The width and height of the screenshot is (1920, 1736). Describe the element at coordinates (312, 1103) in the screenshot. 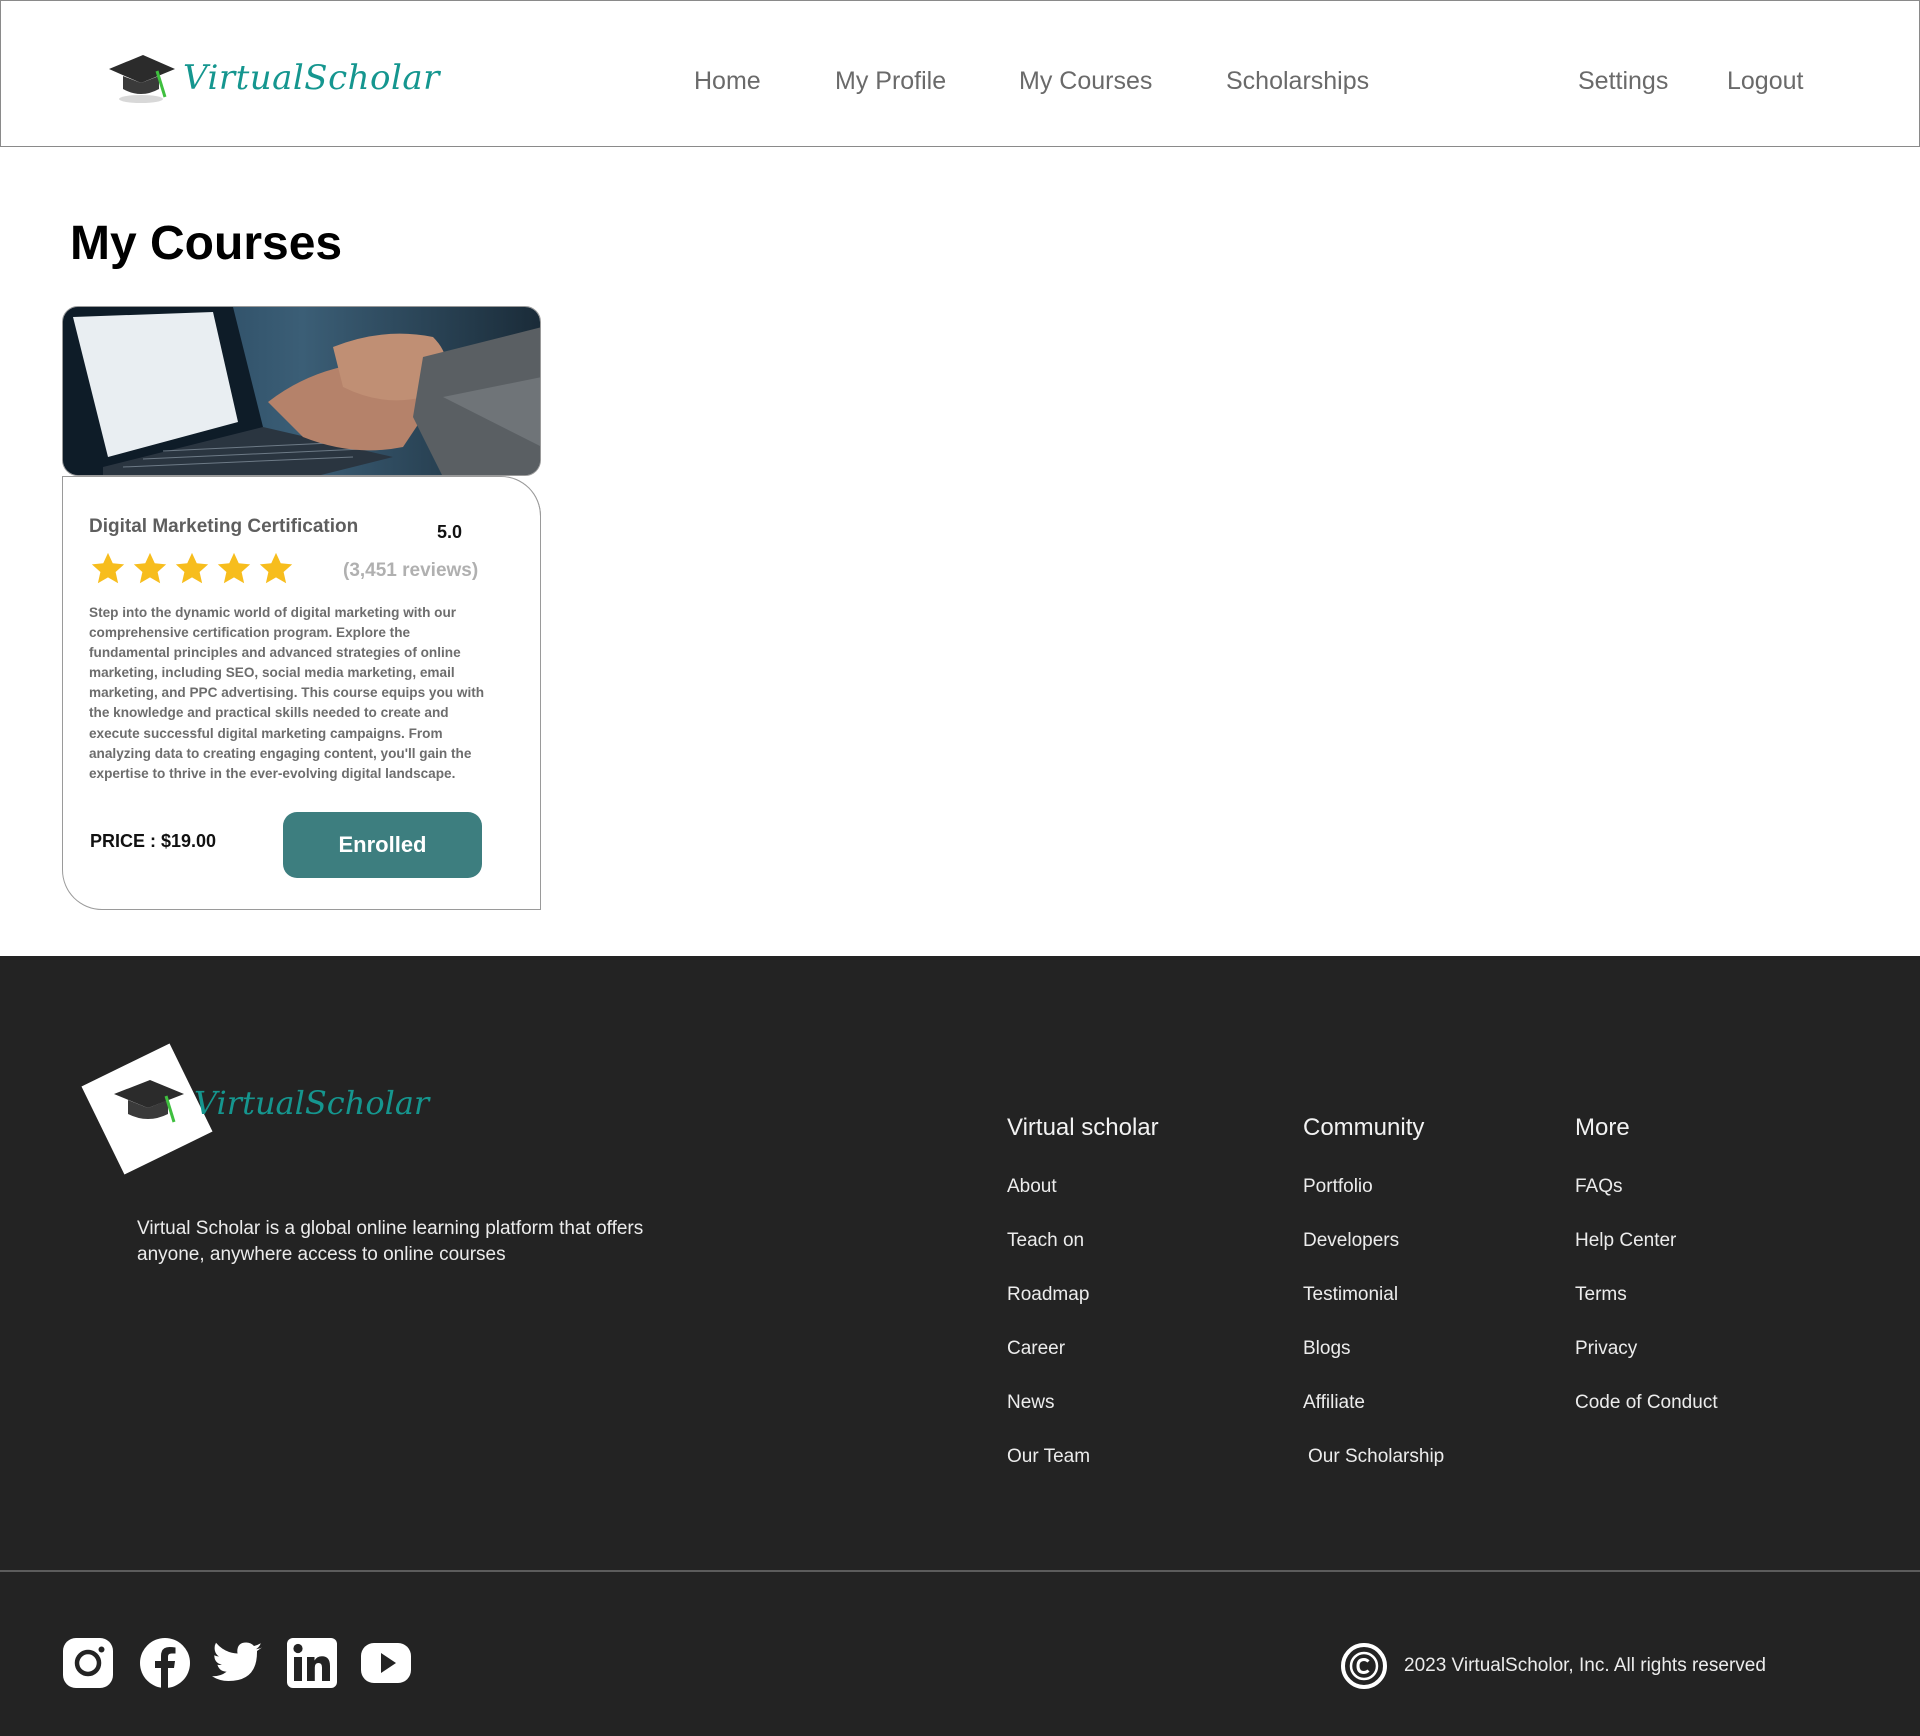

I see `footer-wordmark: VirtualScholar` at that location.